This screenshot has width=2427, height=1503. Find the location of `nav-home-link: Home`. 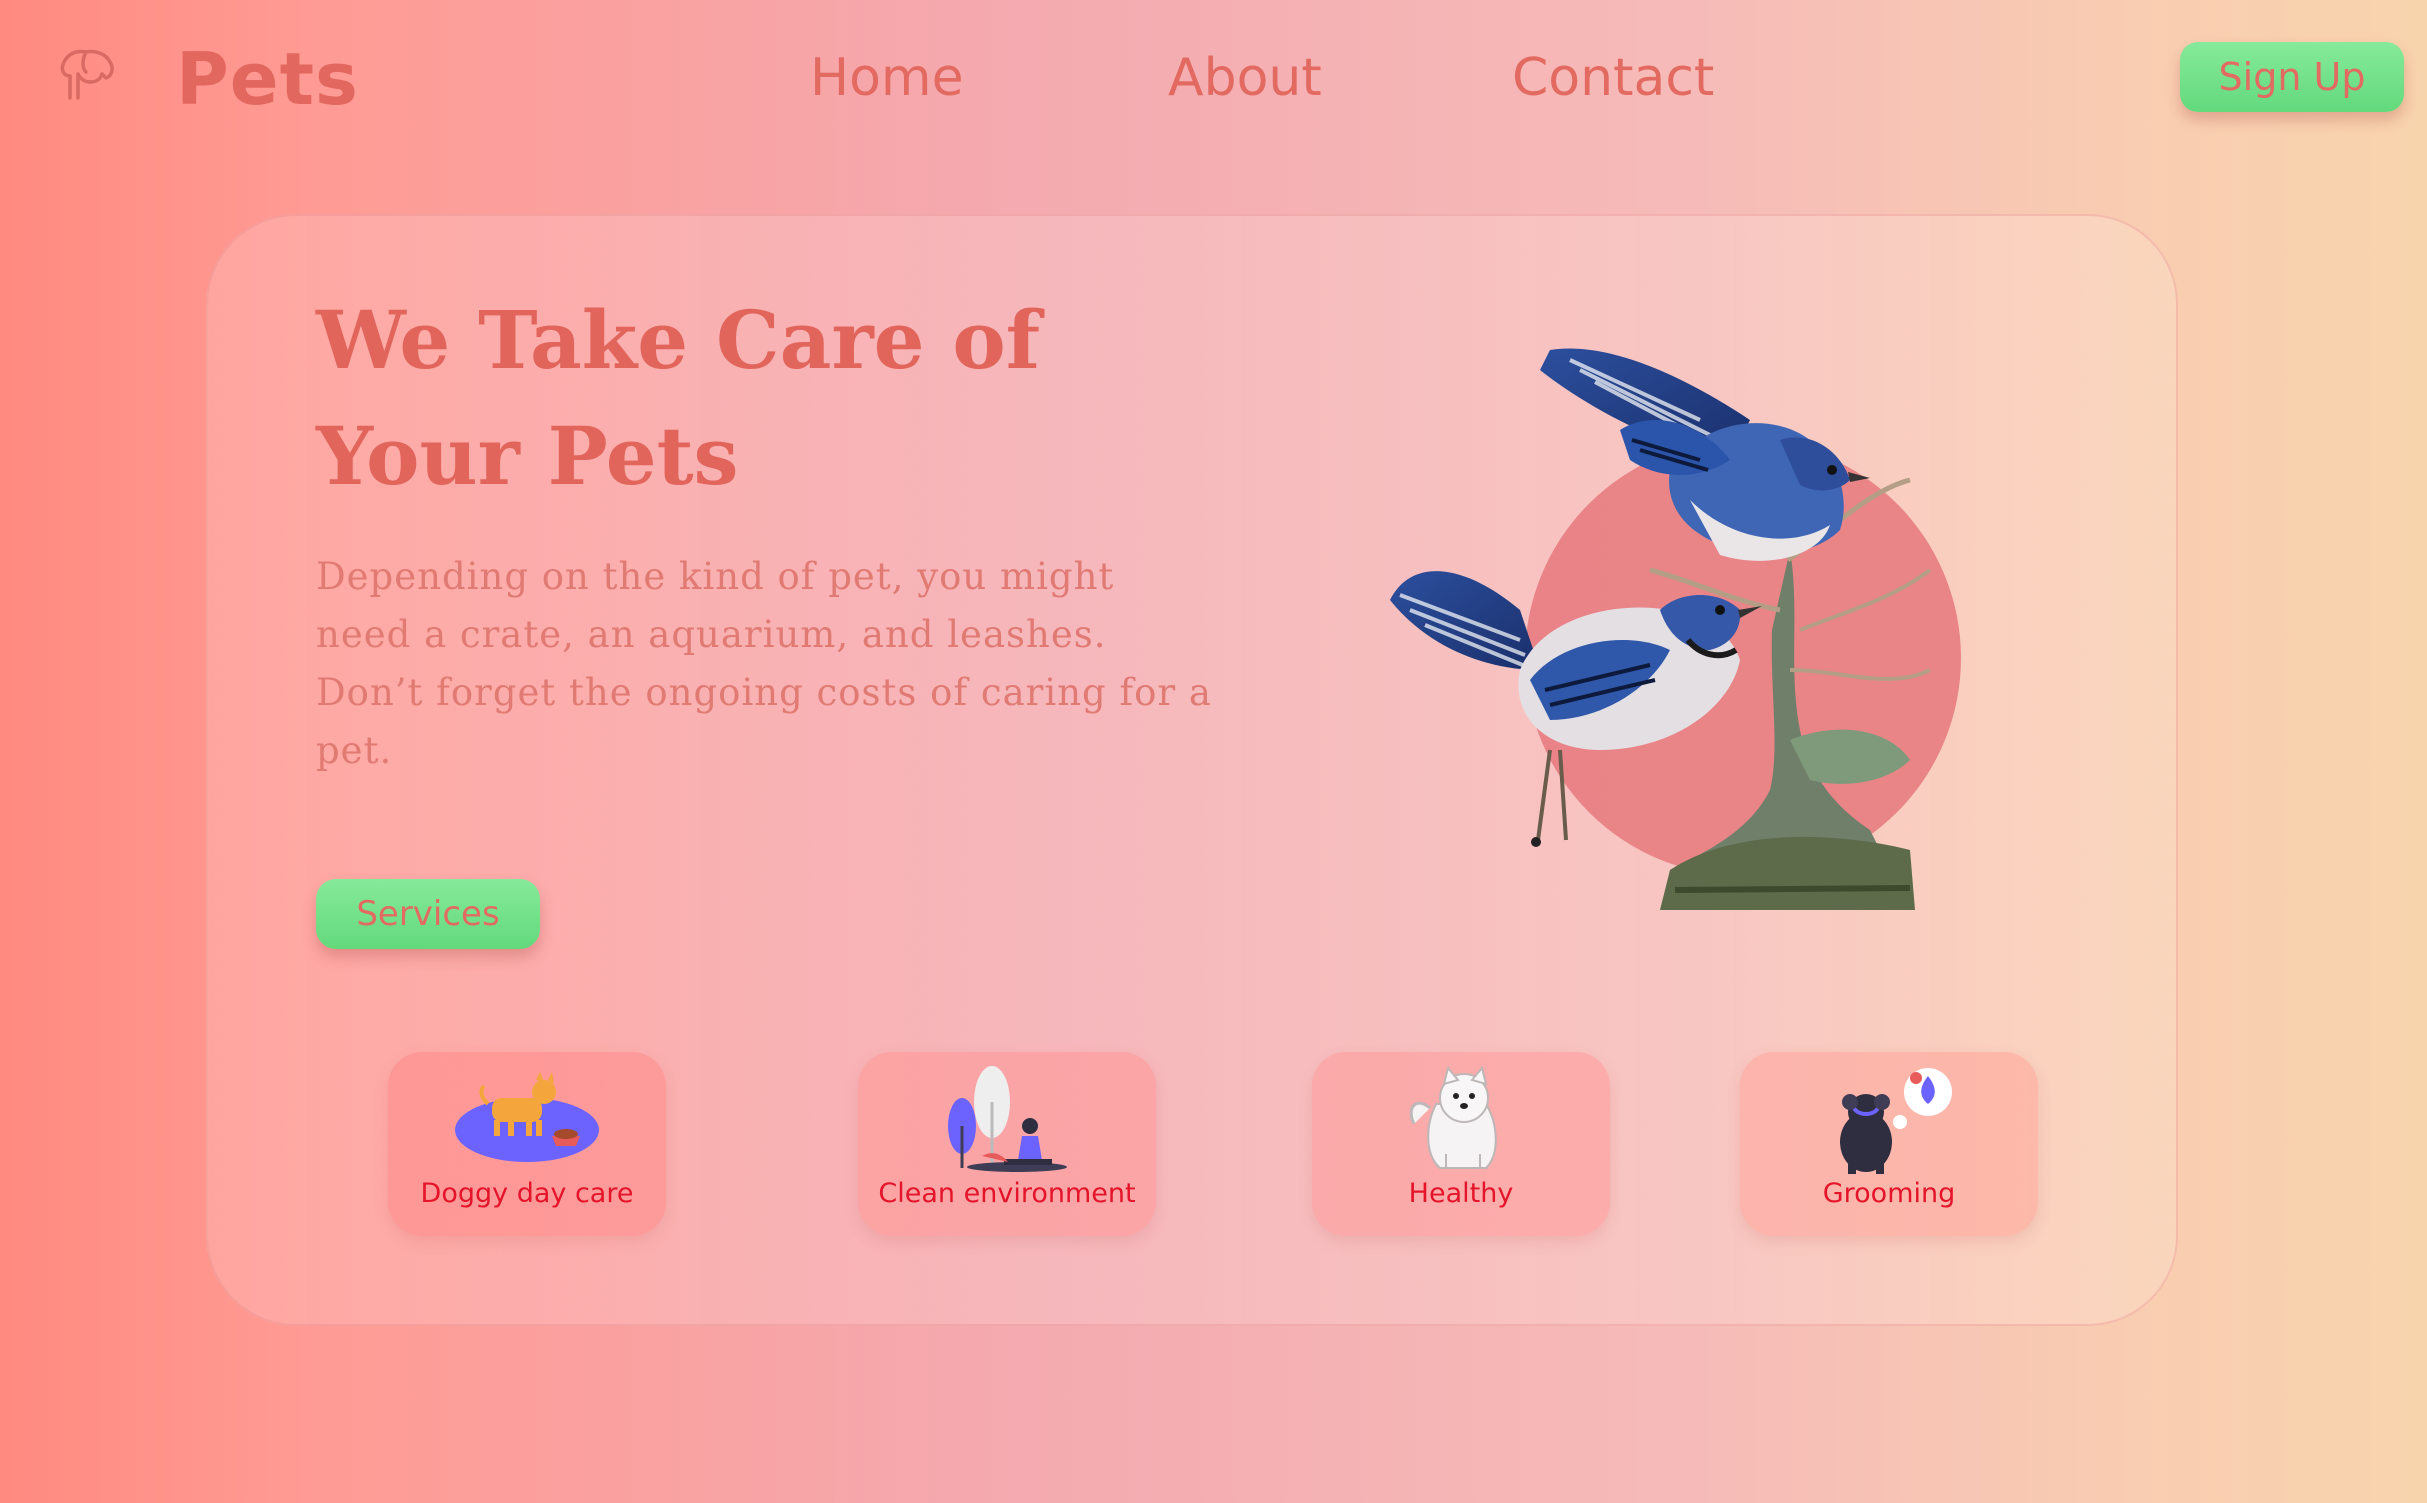

nav-home-link: Home is located at coordinates (887, 78).